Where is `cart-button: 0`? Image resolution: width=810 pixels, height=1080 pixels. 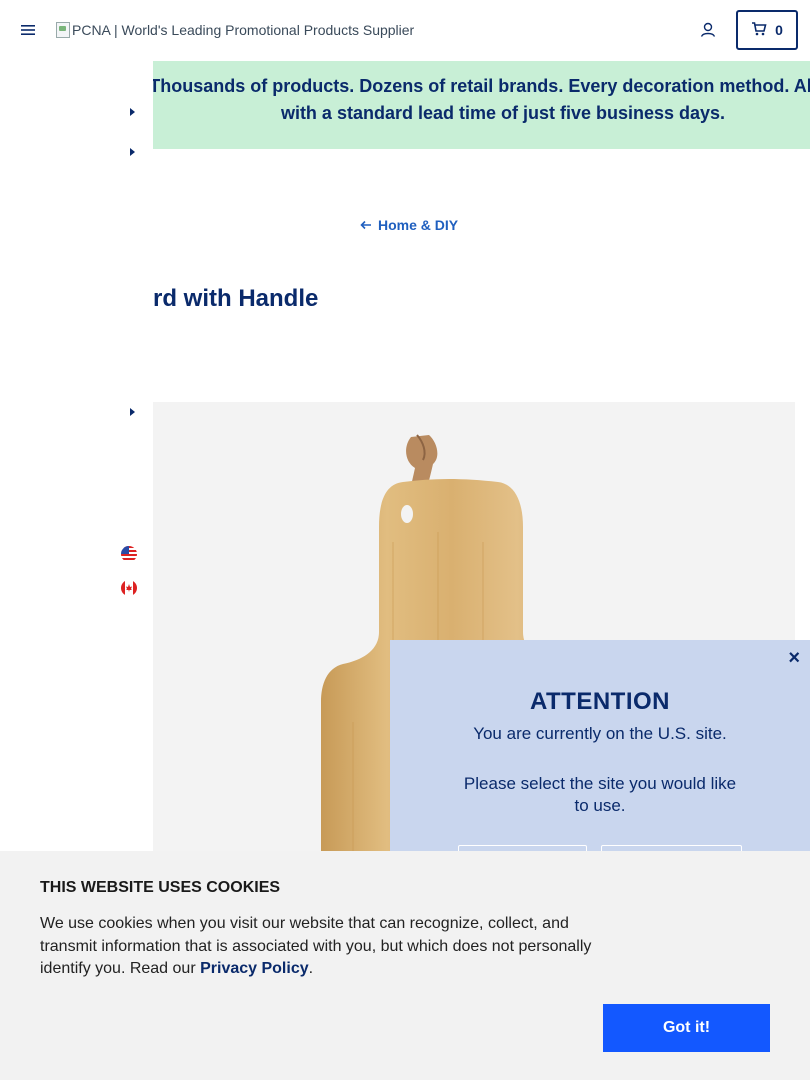 cart-button: 0 is located at coordinates (767, 30).